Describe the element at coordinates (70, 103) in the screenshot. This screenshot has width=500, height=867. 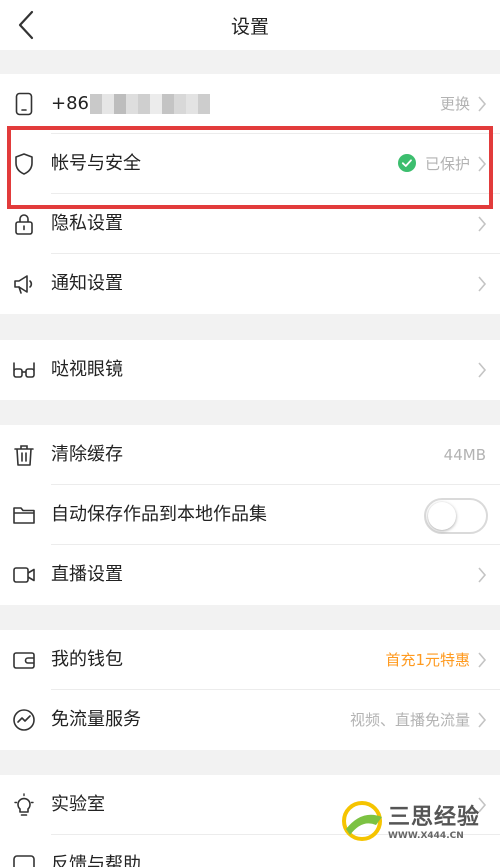
I see `phone-number-label: +86` at that location.